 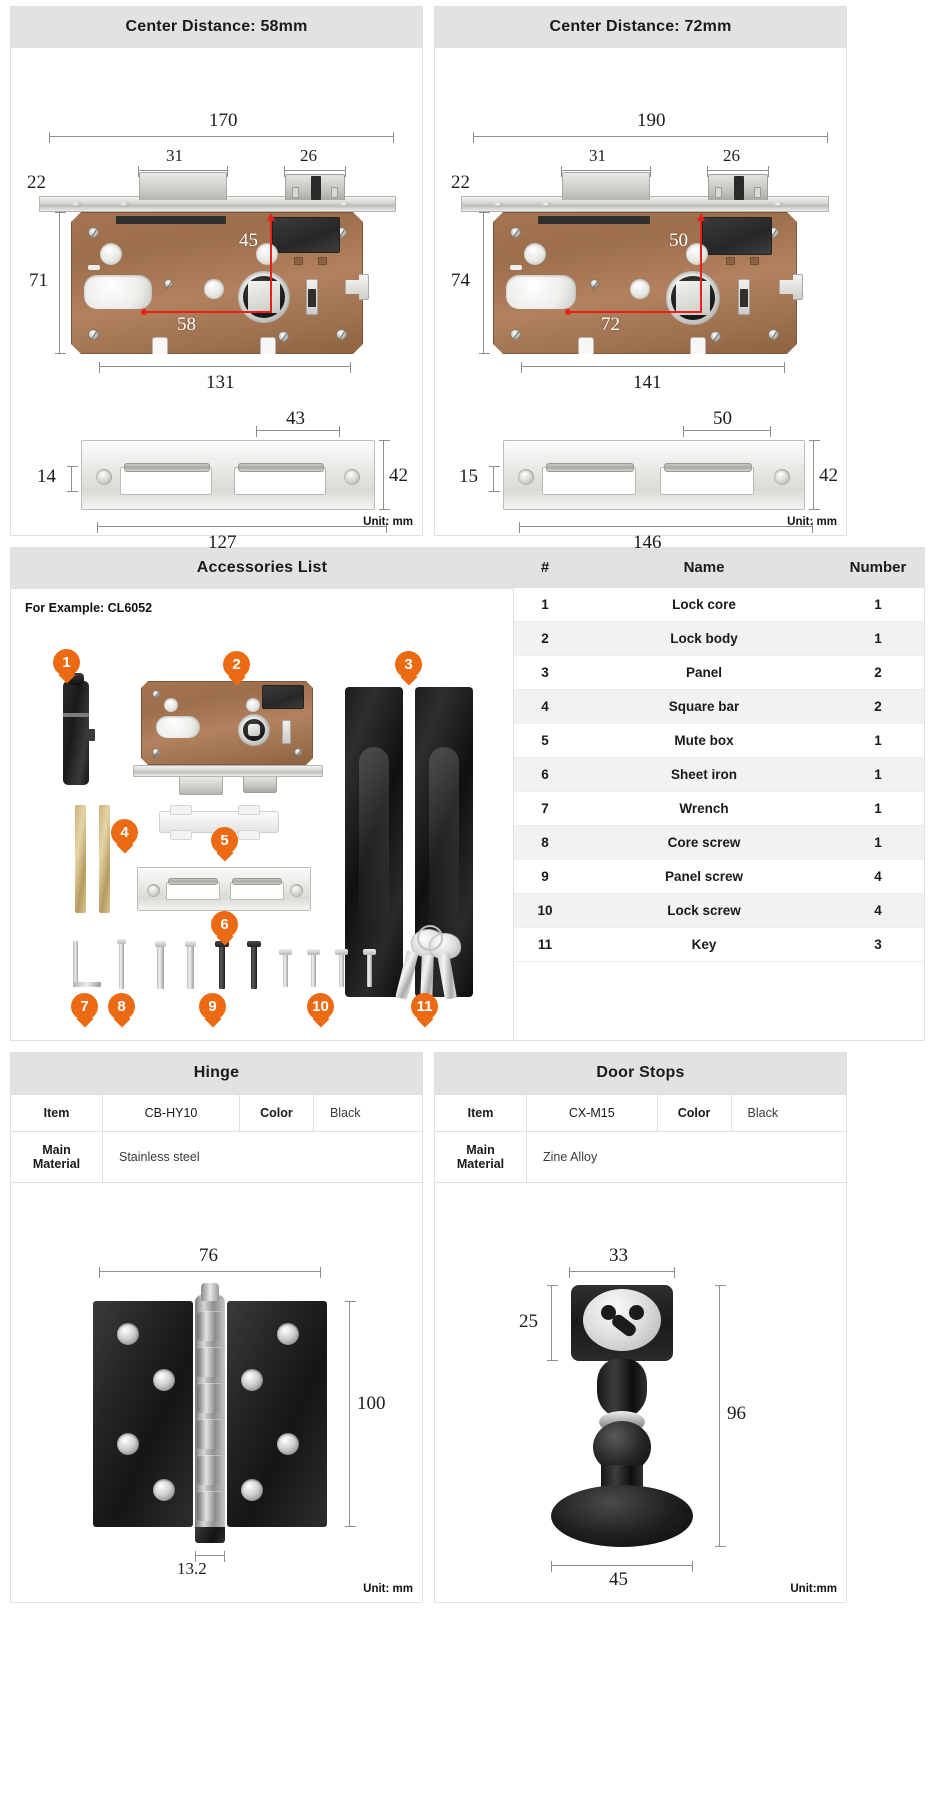 I want to click on dim-96: 96, so click(x=736, y=1413).